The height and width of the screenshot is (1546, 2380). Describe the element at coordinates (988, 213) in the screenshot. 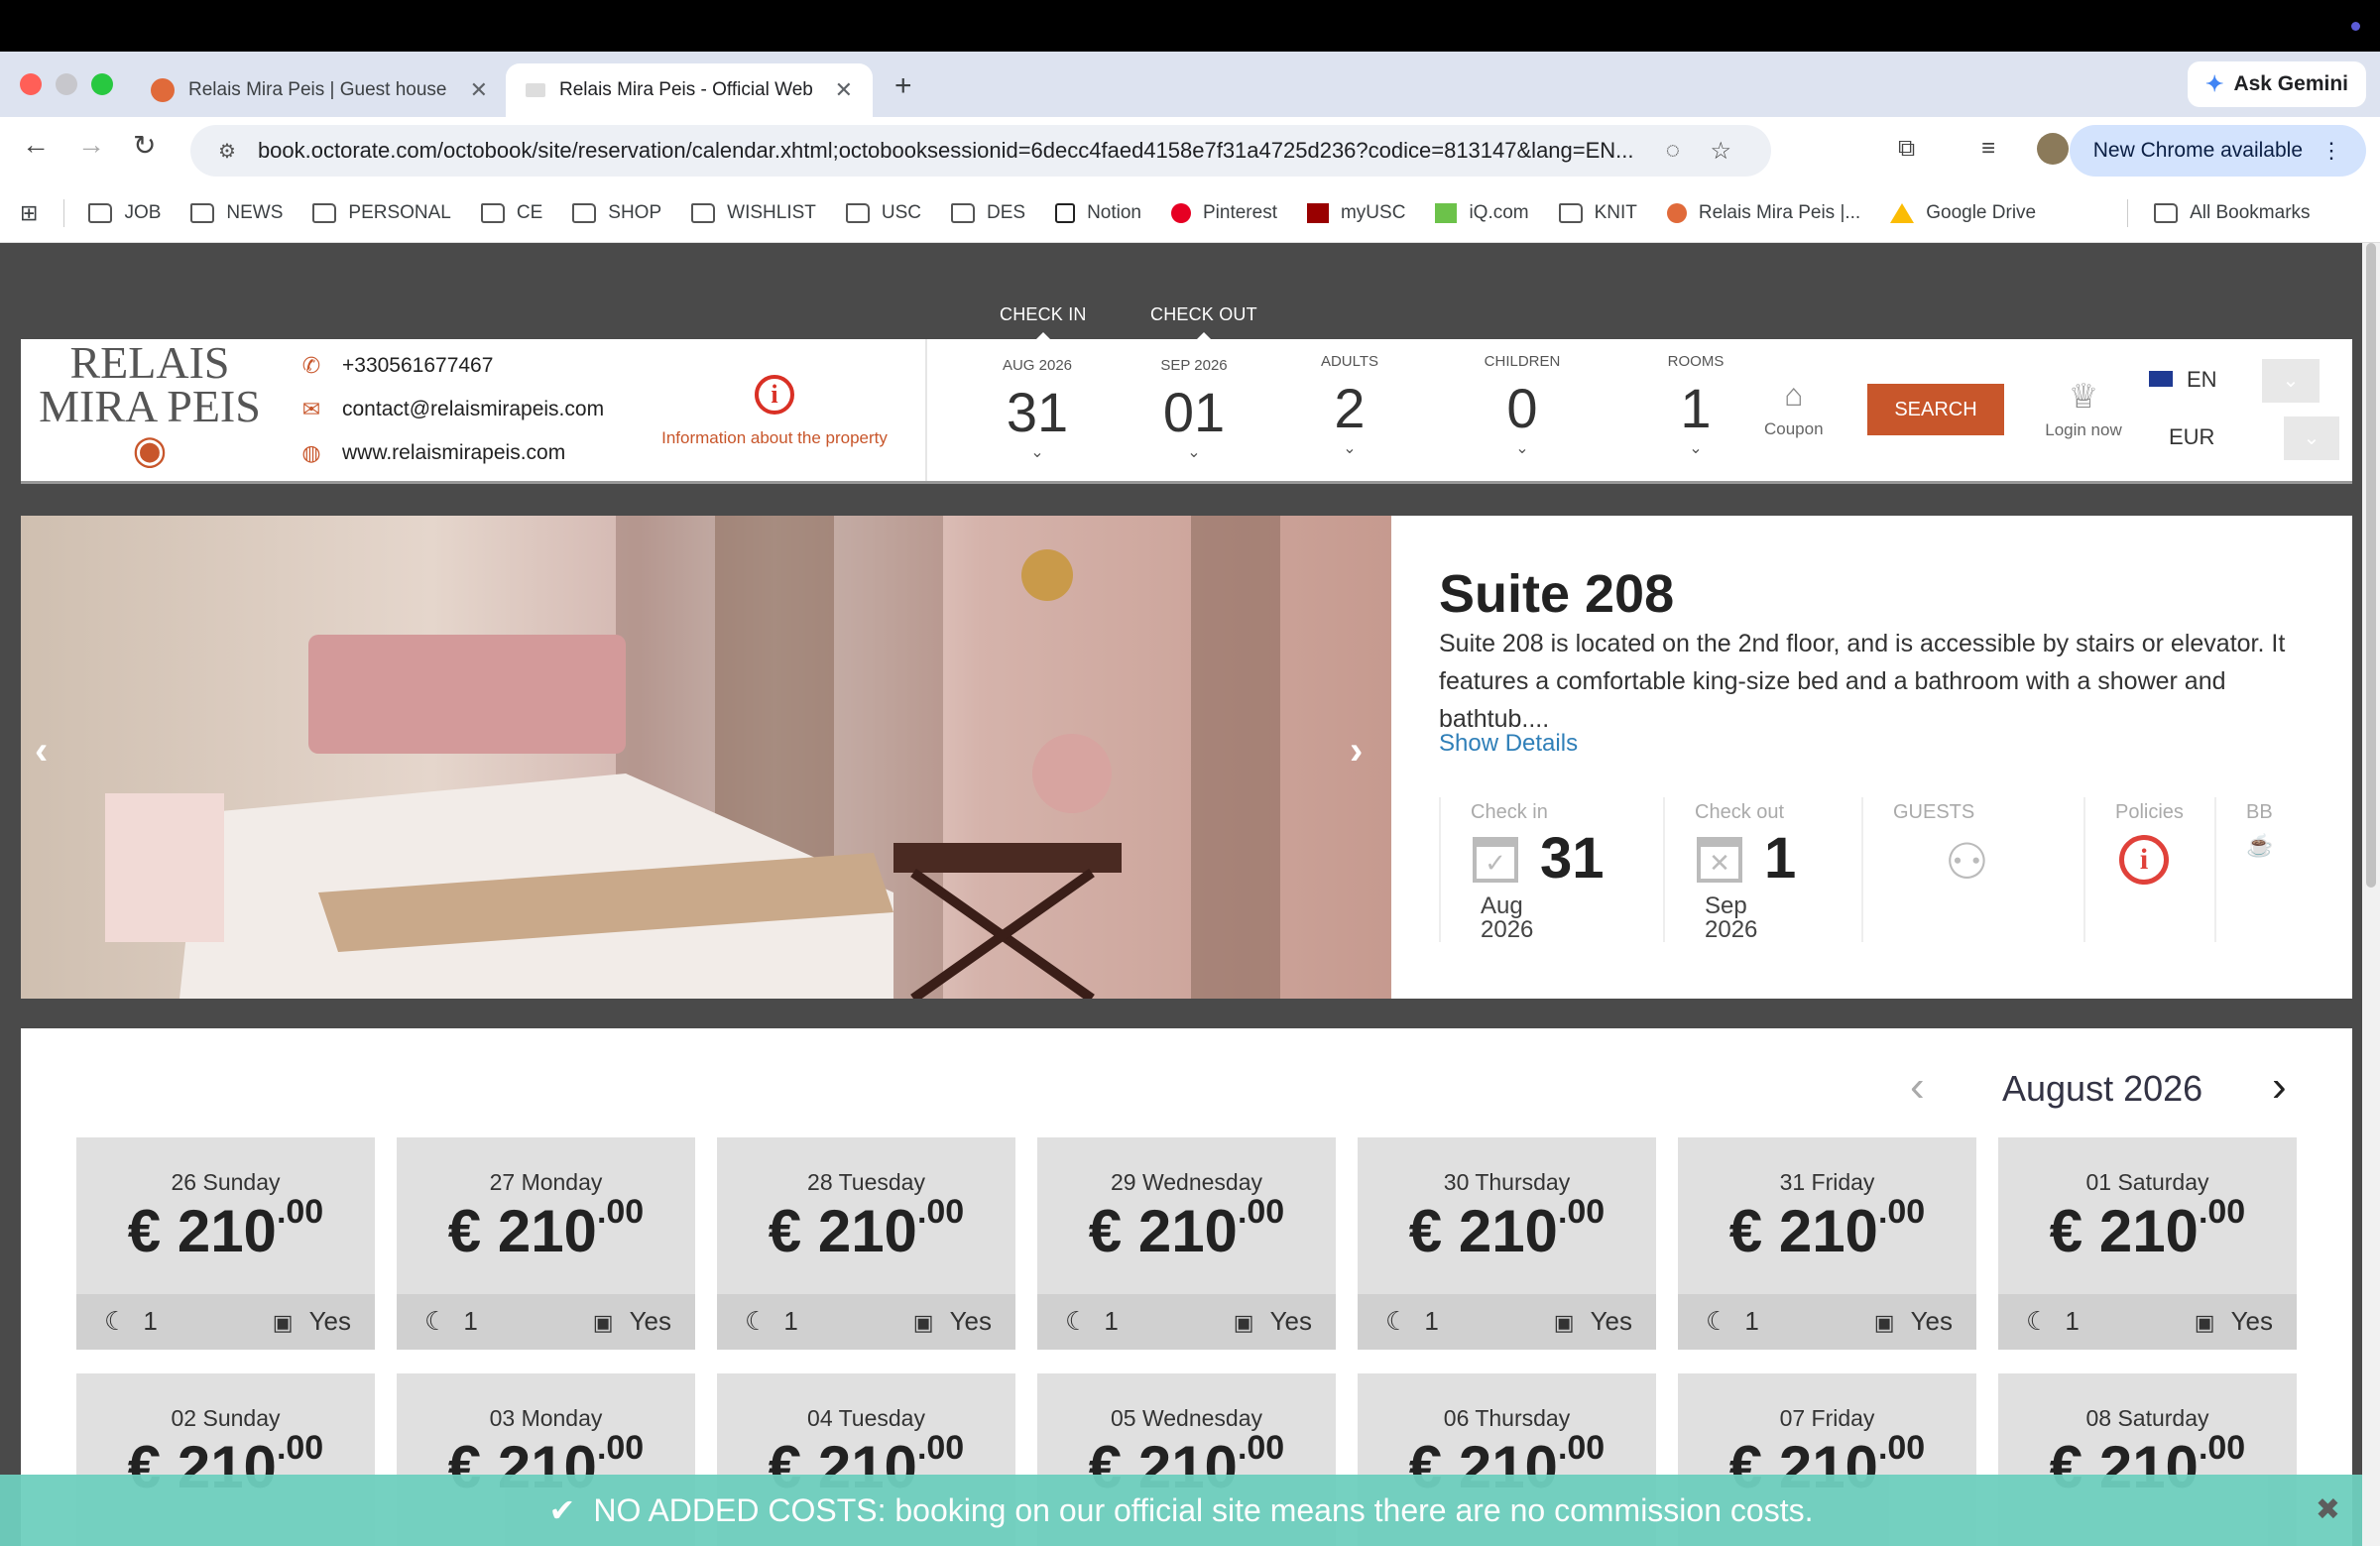

I see `bookmark-des: DES` at that location.